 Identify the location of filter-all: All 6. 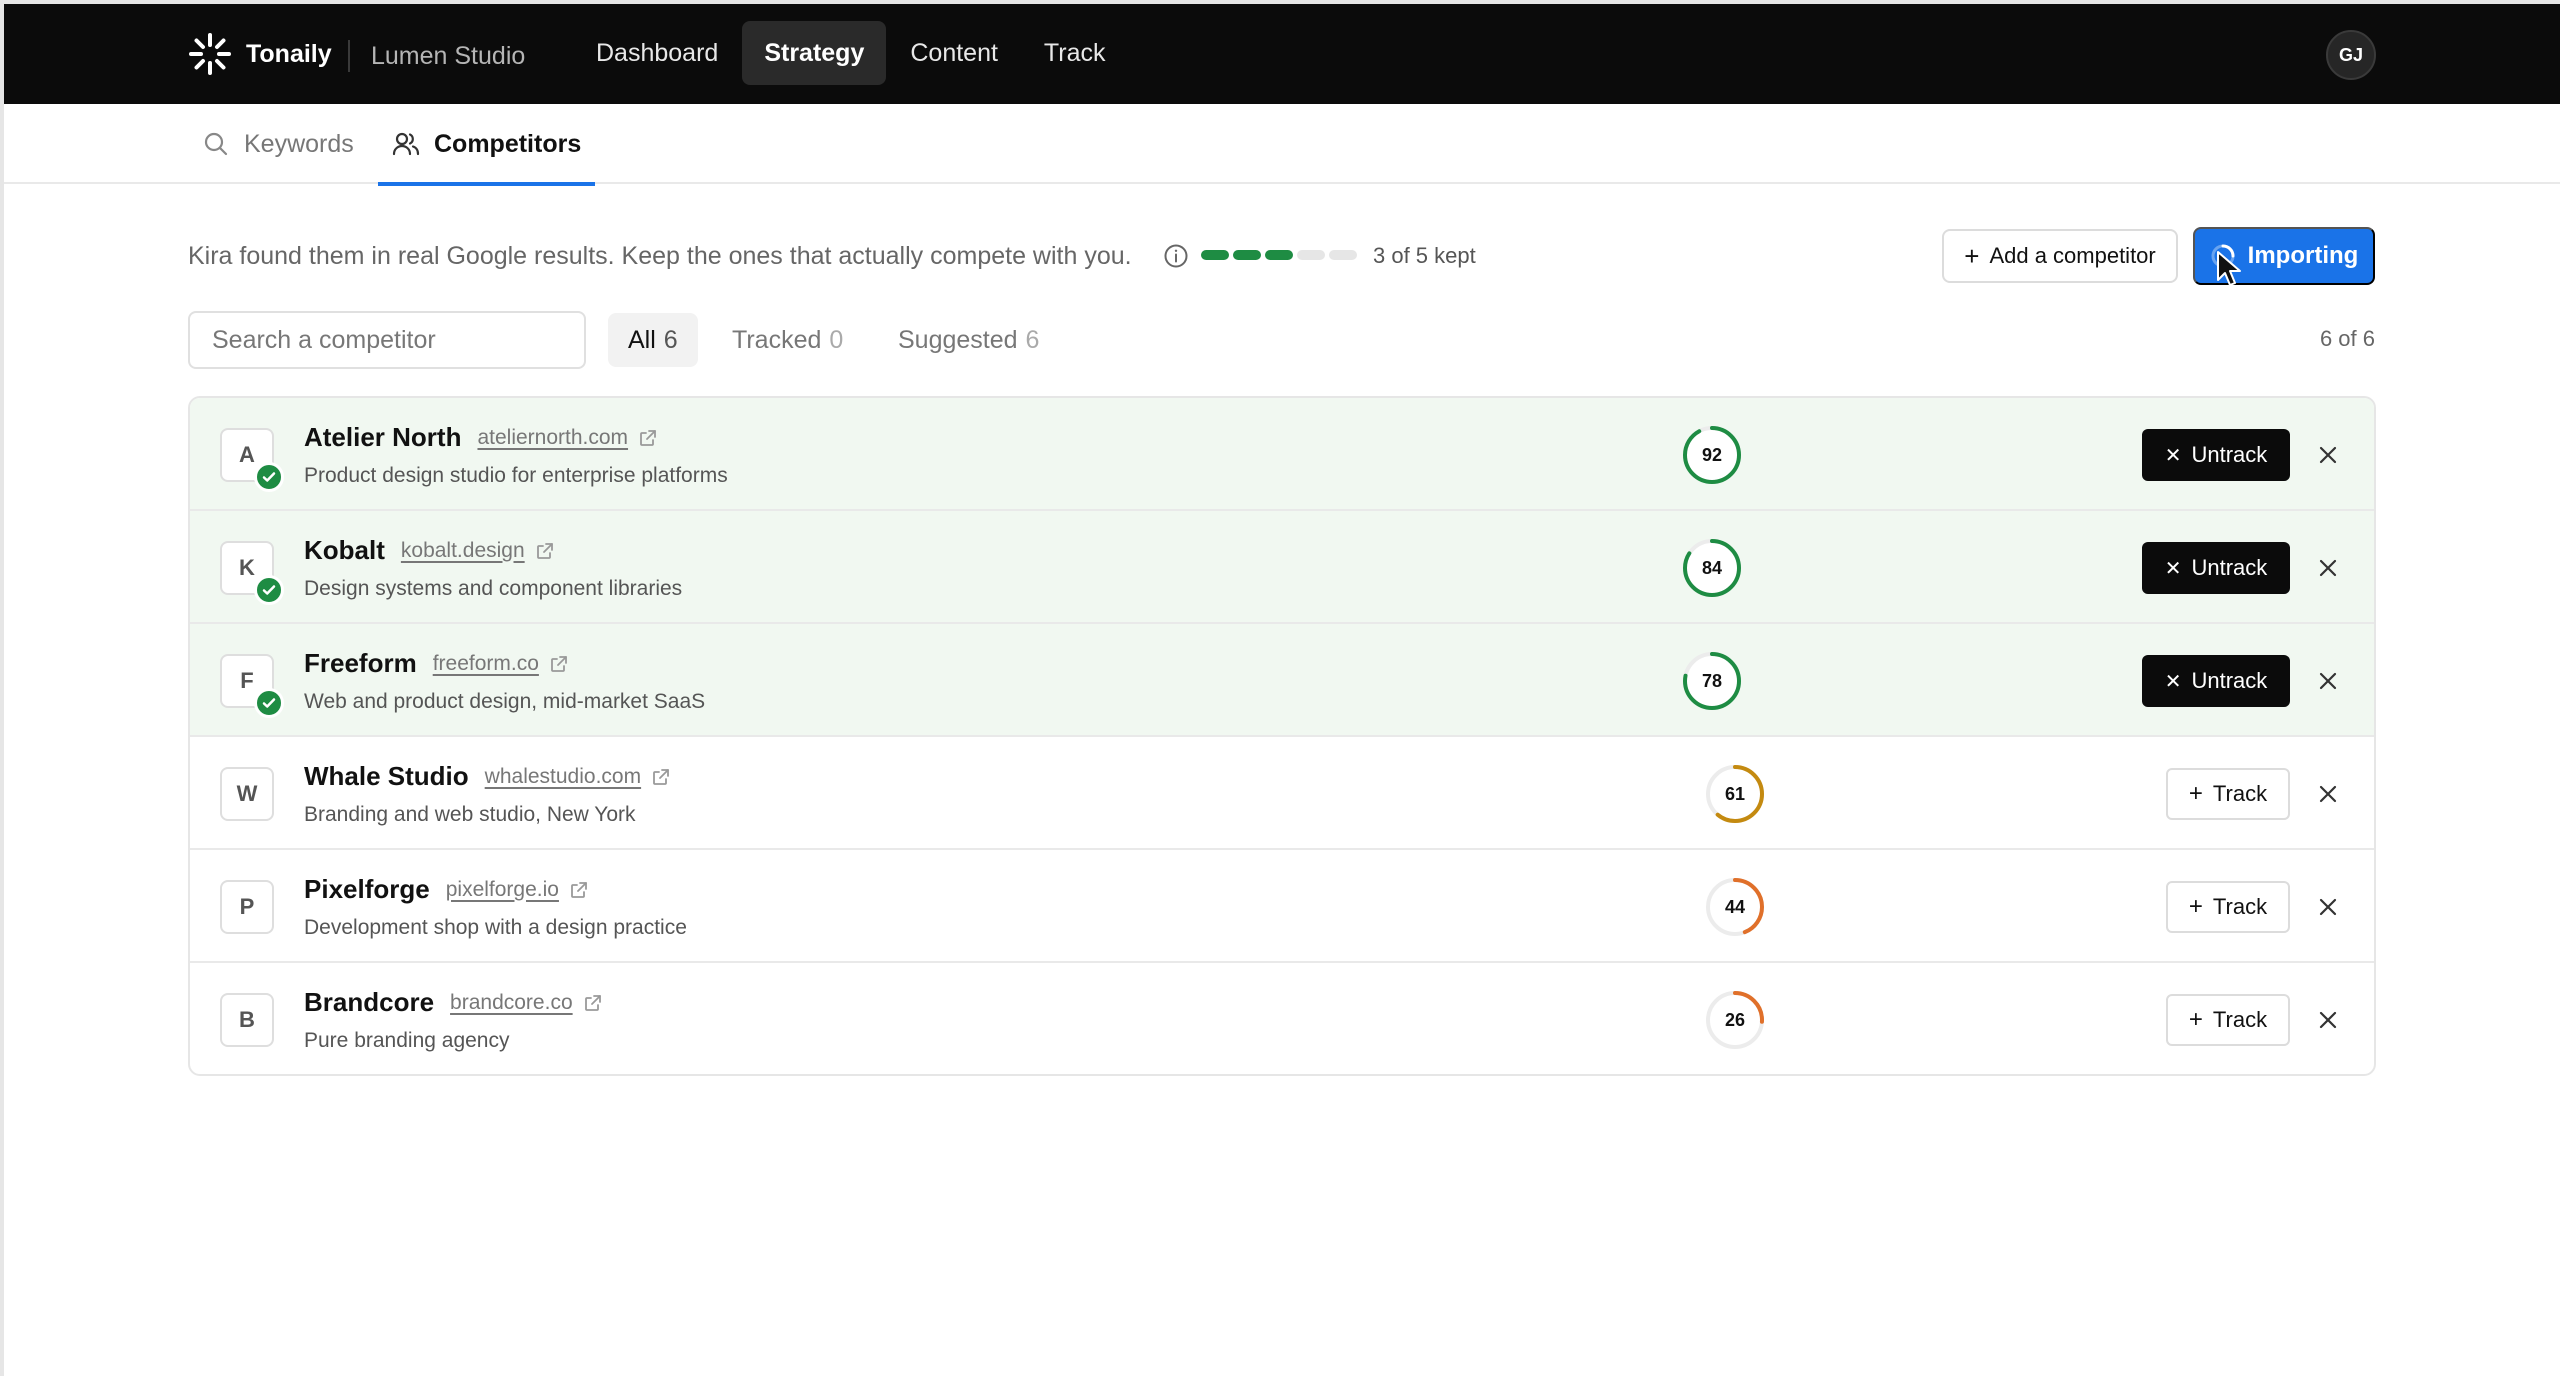
(653, 340).